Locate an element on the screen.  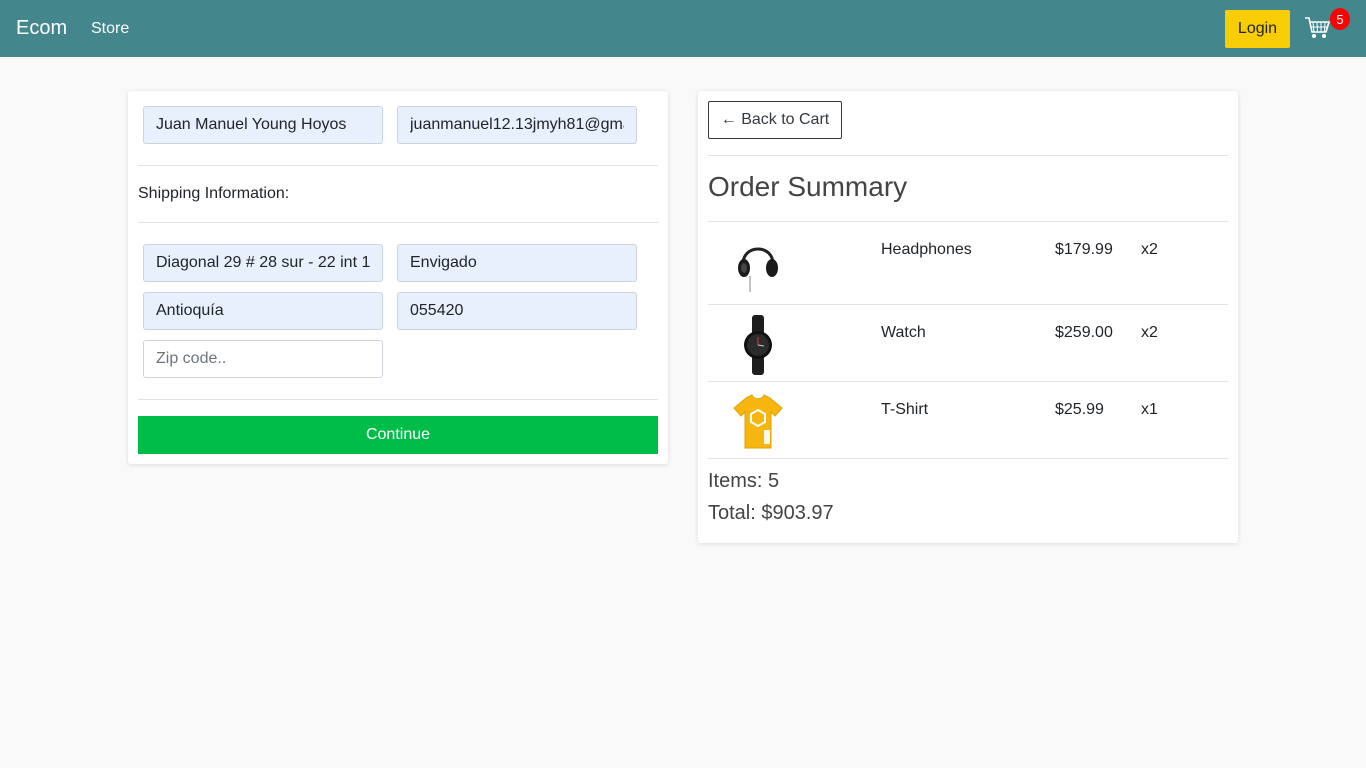
item-name: Watch is located at coordinates (903, 332).